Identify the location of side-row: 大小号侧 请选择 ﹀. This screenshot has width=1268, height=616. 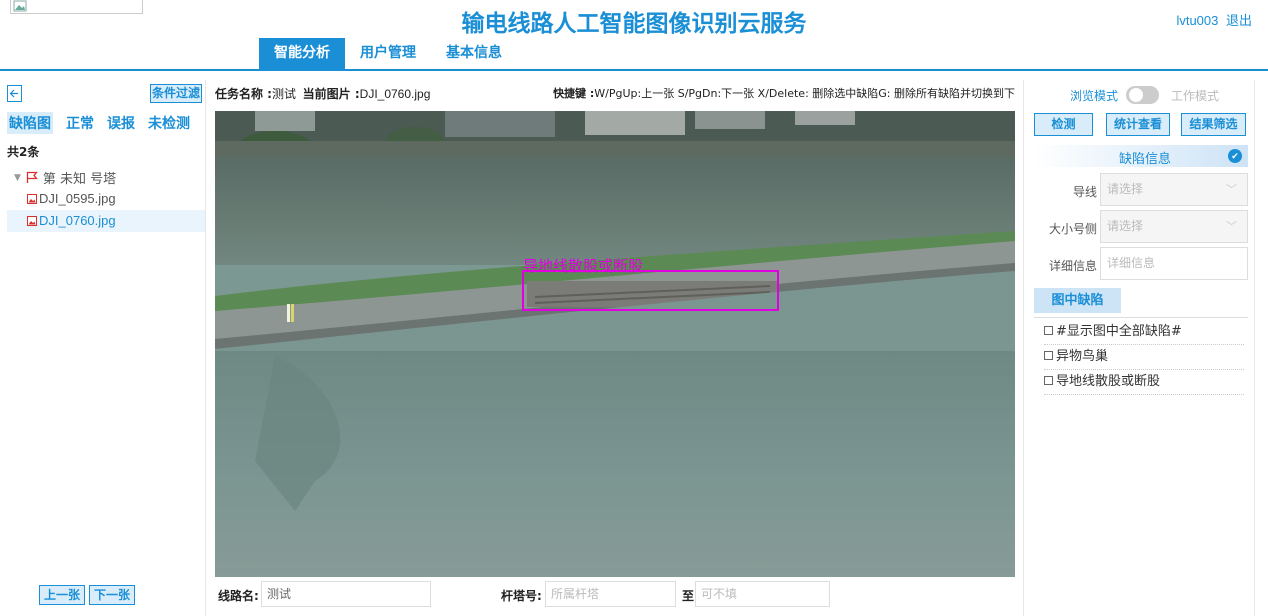
(1140, 227).